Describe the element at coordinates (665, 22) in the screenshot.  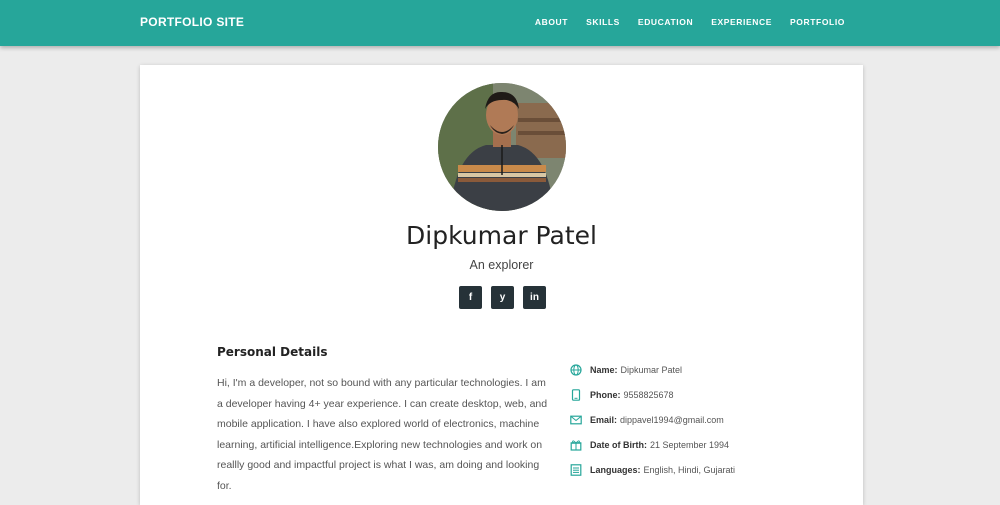
I see `nav-link-education: EDUCATION` at that location.